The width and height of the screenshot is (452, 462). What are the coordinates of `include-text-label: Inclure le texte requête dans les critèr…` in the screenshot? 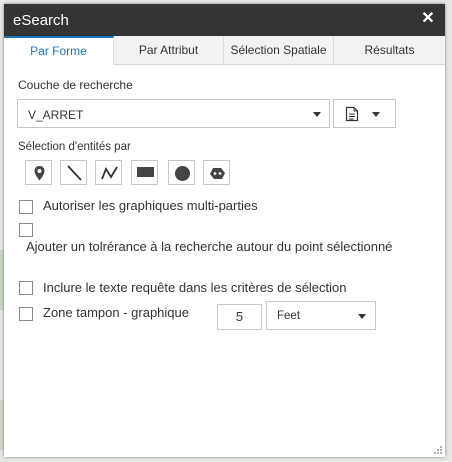 It's located at (195, 287).